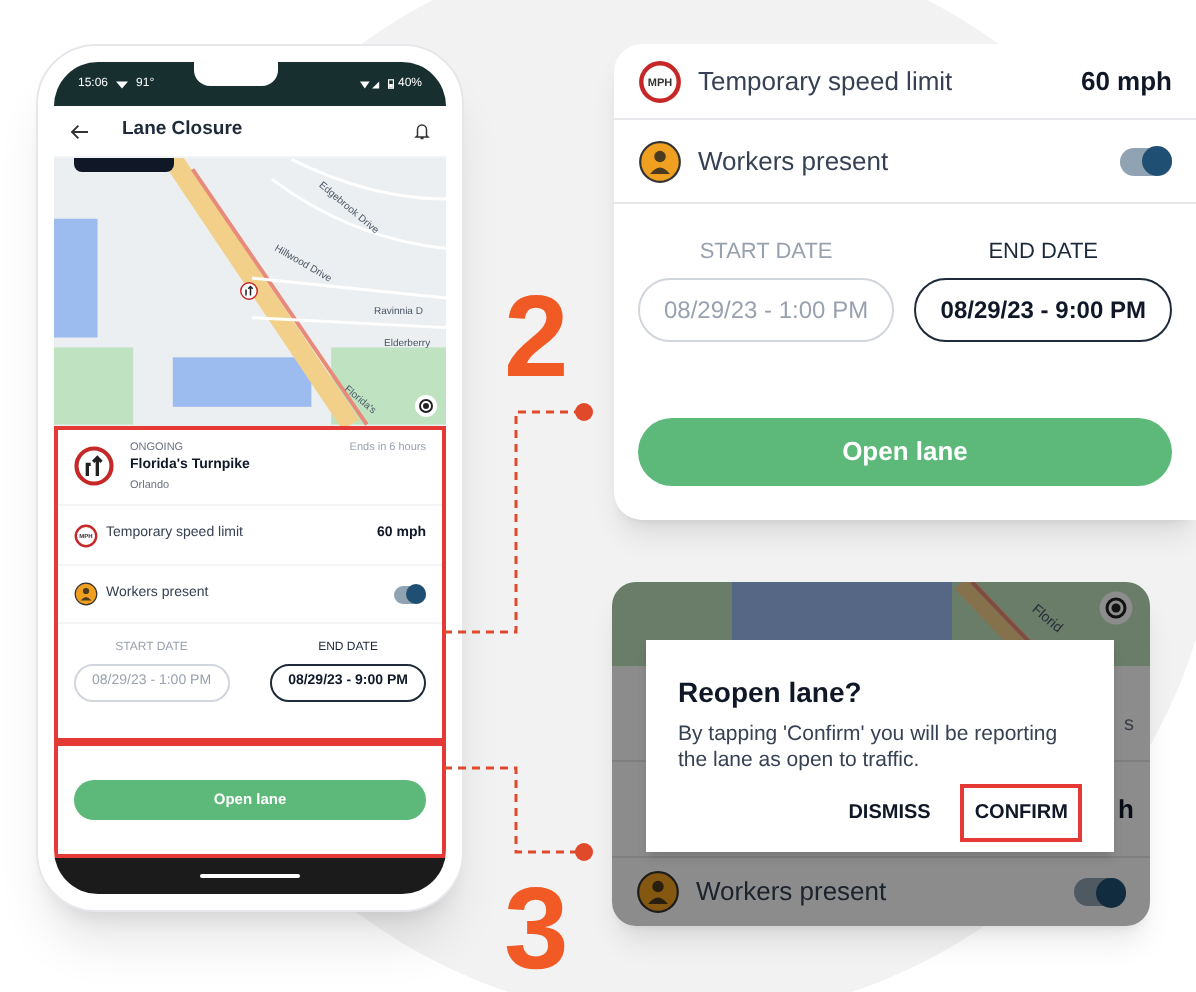 This screenshot has height=992, width=1196. I want to click on date-label: START DATE, so click(766, 253).